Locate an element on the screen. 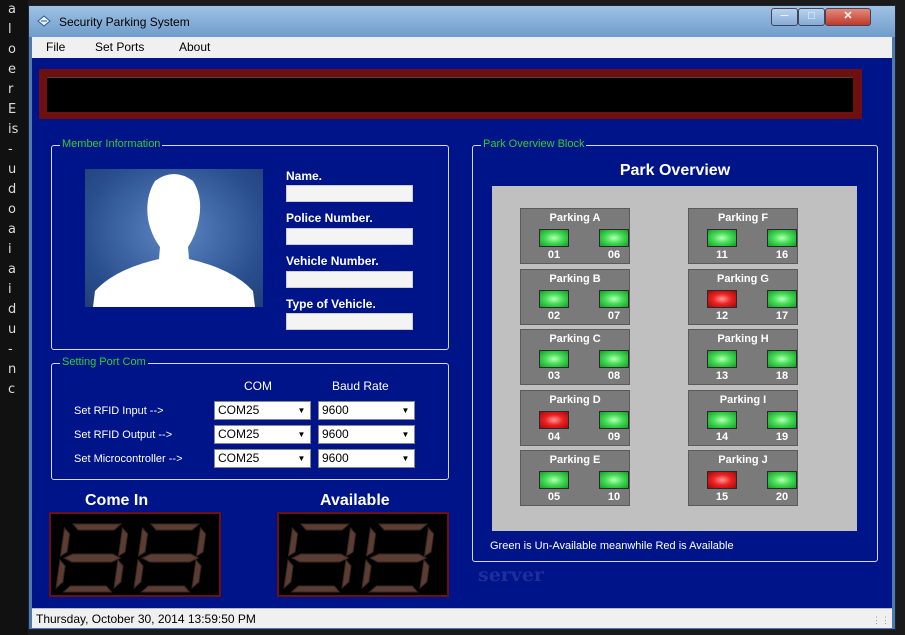 The height and width of the screenshot is (635, 905). rfid-output-label: Set RFID Output --> is located at coordinates (123, 435).